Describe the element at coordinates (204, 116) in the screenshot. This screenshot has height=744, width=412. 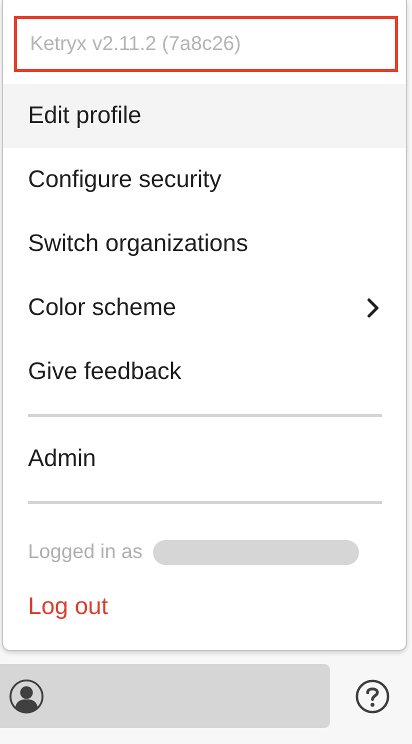
I see `menu-item: Edit profile` at that location.